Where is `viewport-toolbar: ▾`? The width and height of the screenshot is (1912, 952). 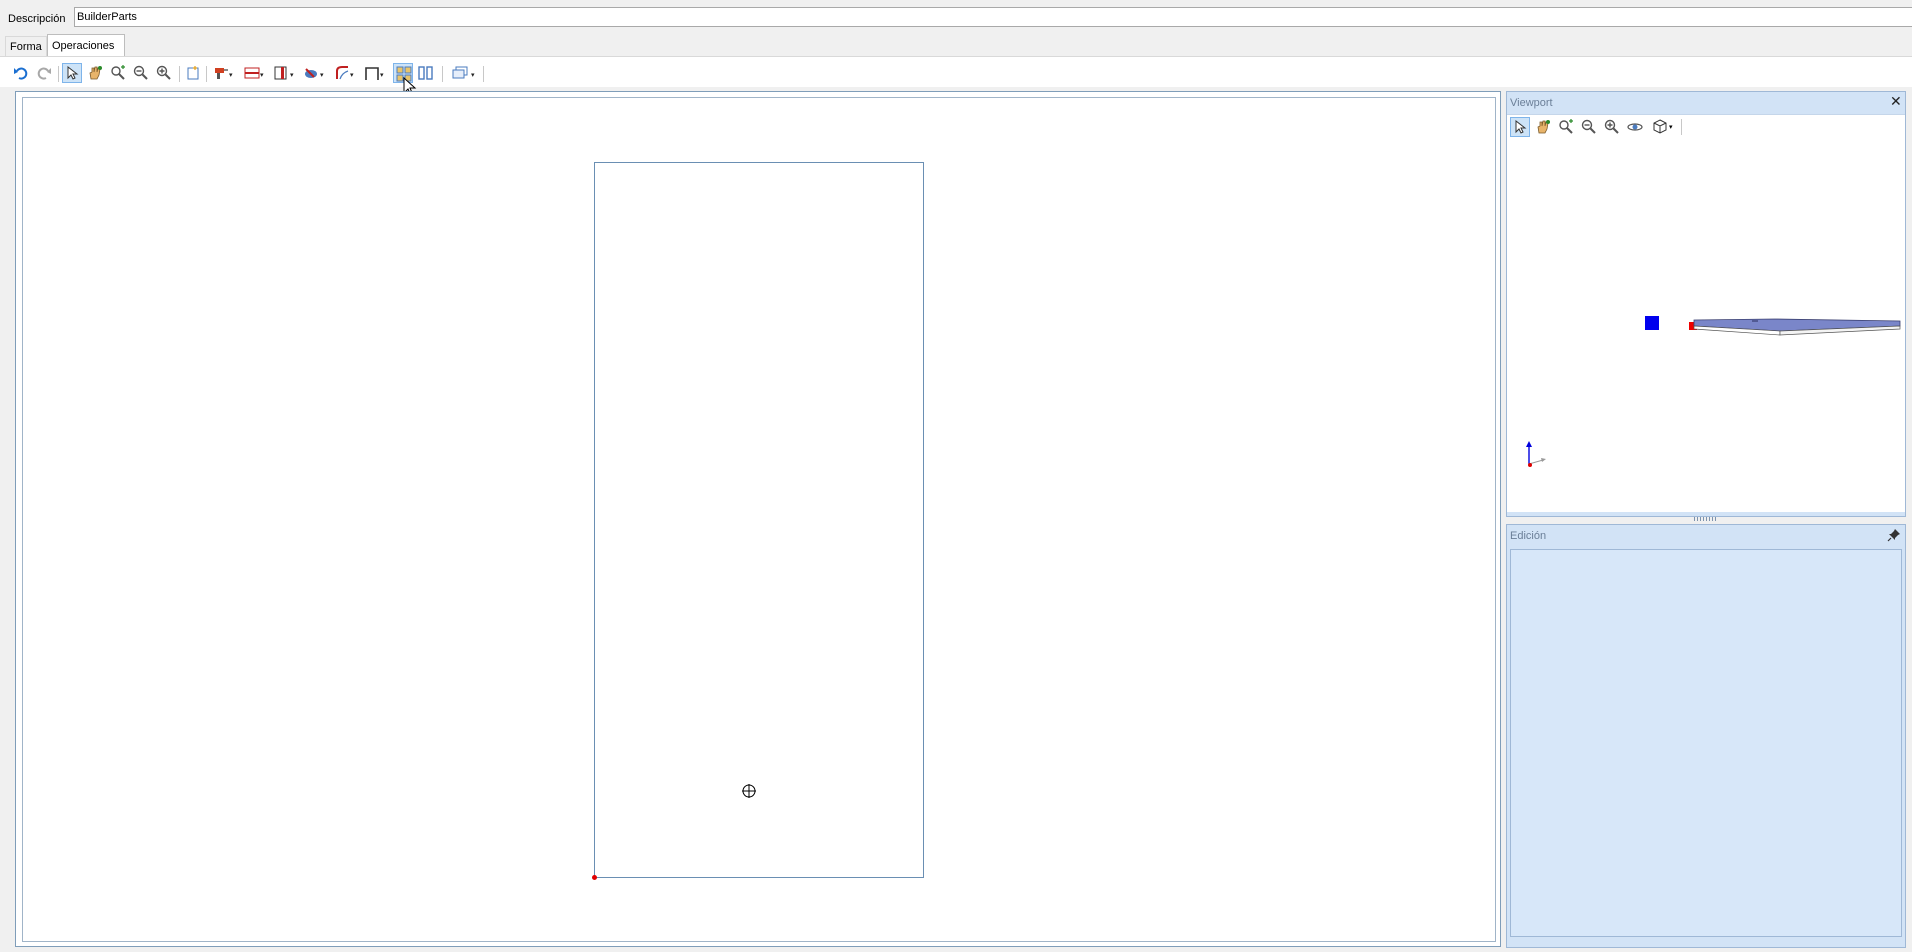 viewport-toolbar: ▾ is located at coordinates (1706, 126).